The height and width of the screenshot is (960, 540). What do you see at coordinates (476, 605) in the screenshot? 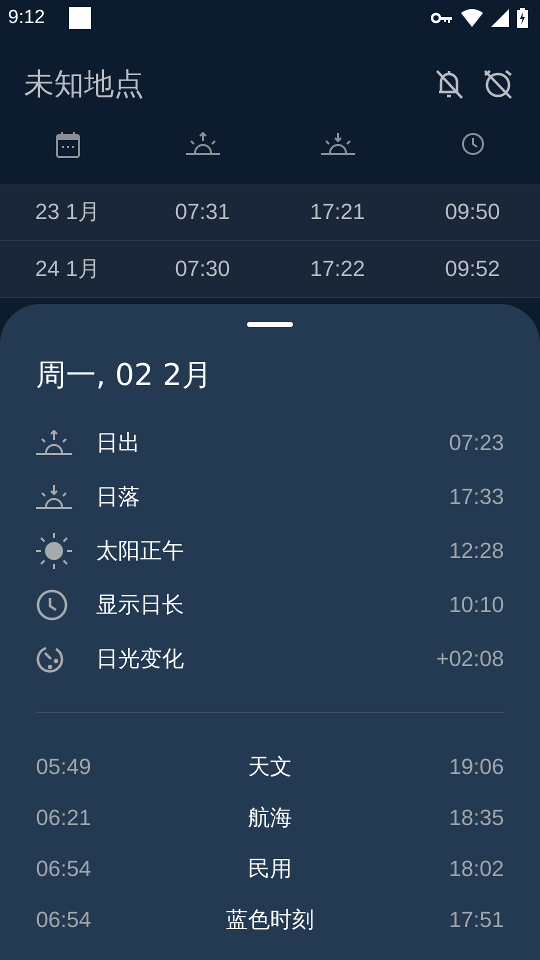
I see `event-time: 10:10` at bounding box center [476, 605].